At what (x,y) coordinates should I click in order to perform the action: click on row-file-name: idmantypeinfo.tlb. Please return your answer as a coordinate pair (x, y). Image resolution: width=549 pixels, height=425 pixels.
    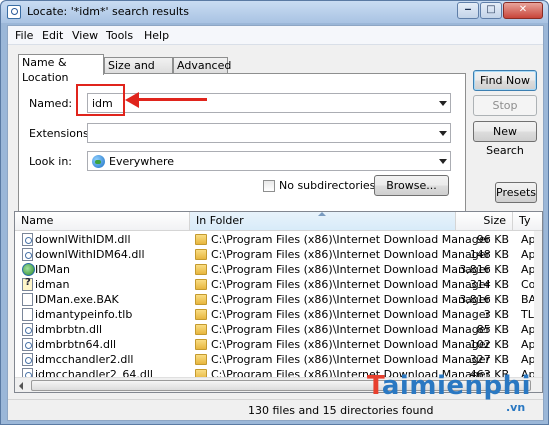
    Looking at the image, I should click on (84, 314).